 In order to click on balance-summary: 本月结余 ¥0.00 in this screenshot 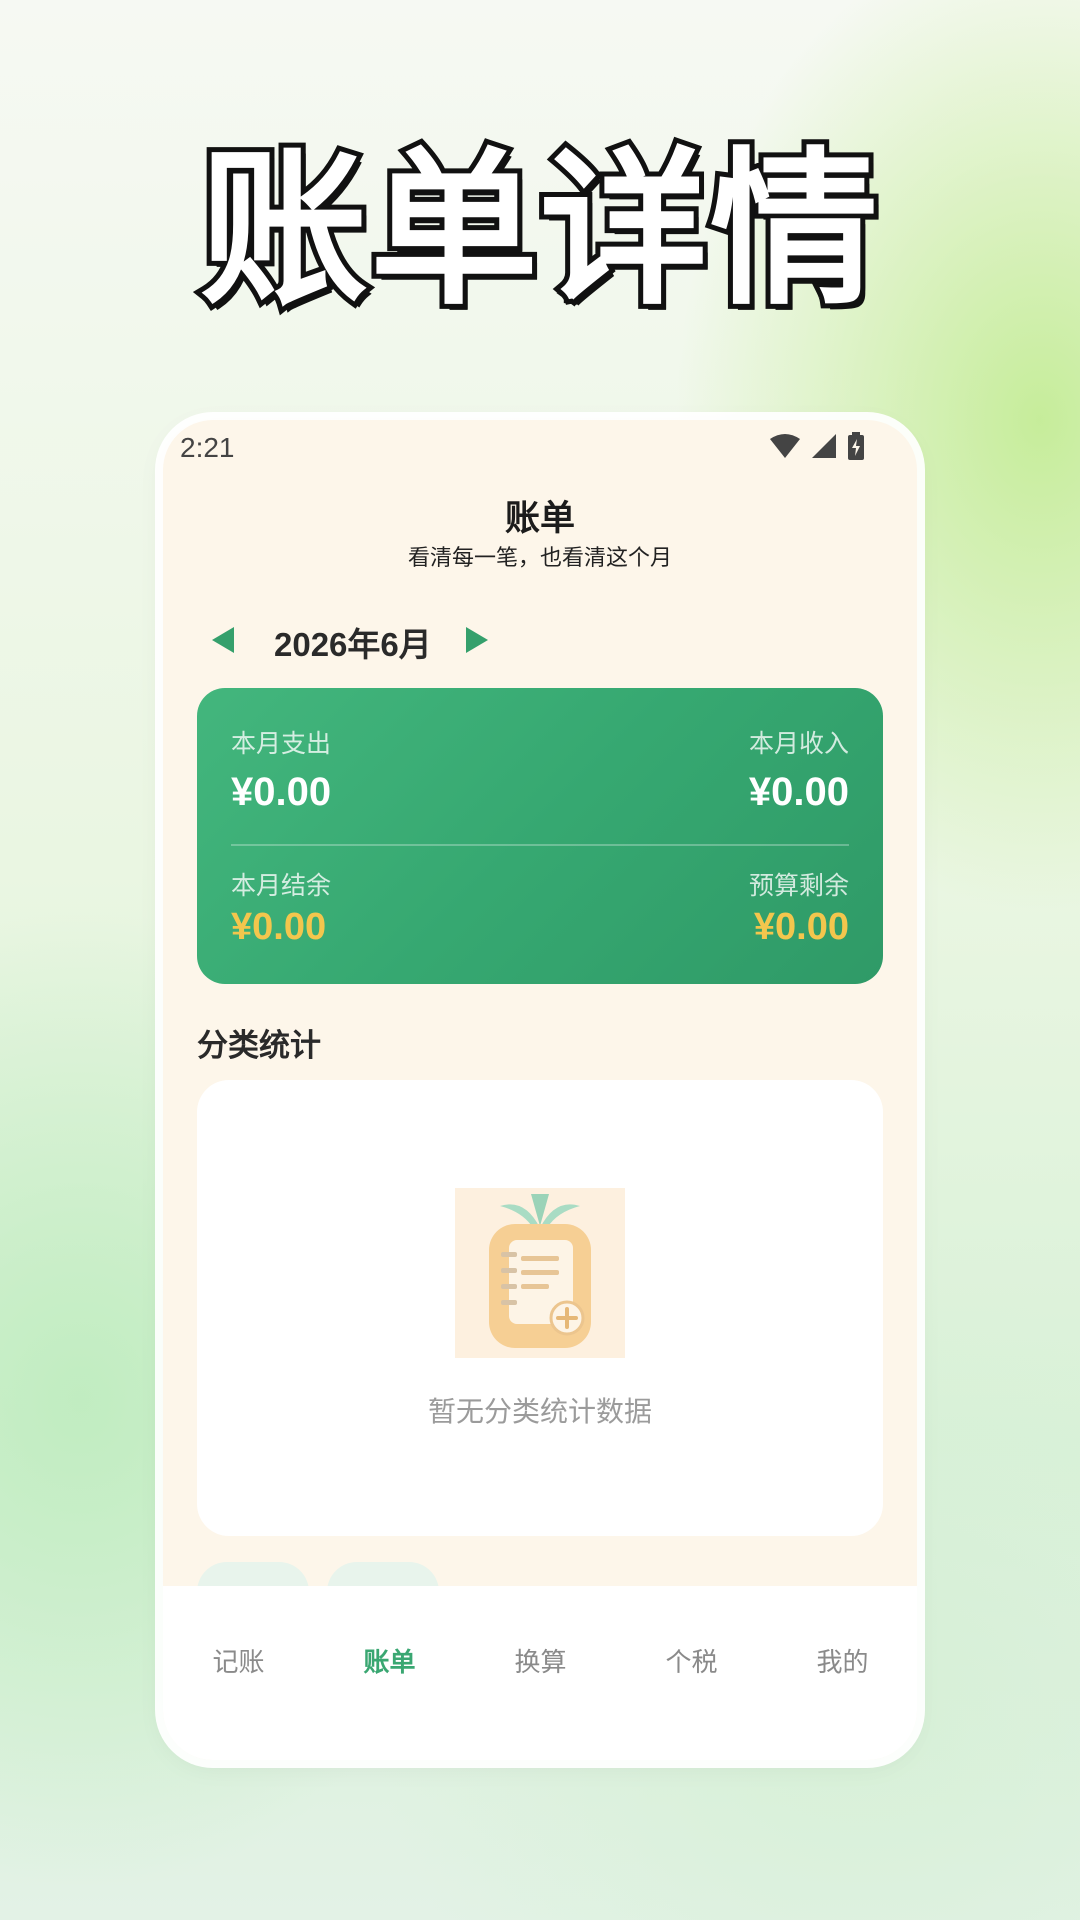, I will do `click(281, 907)`.